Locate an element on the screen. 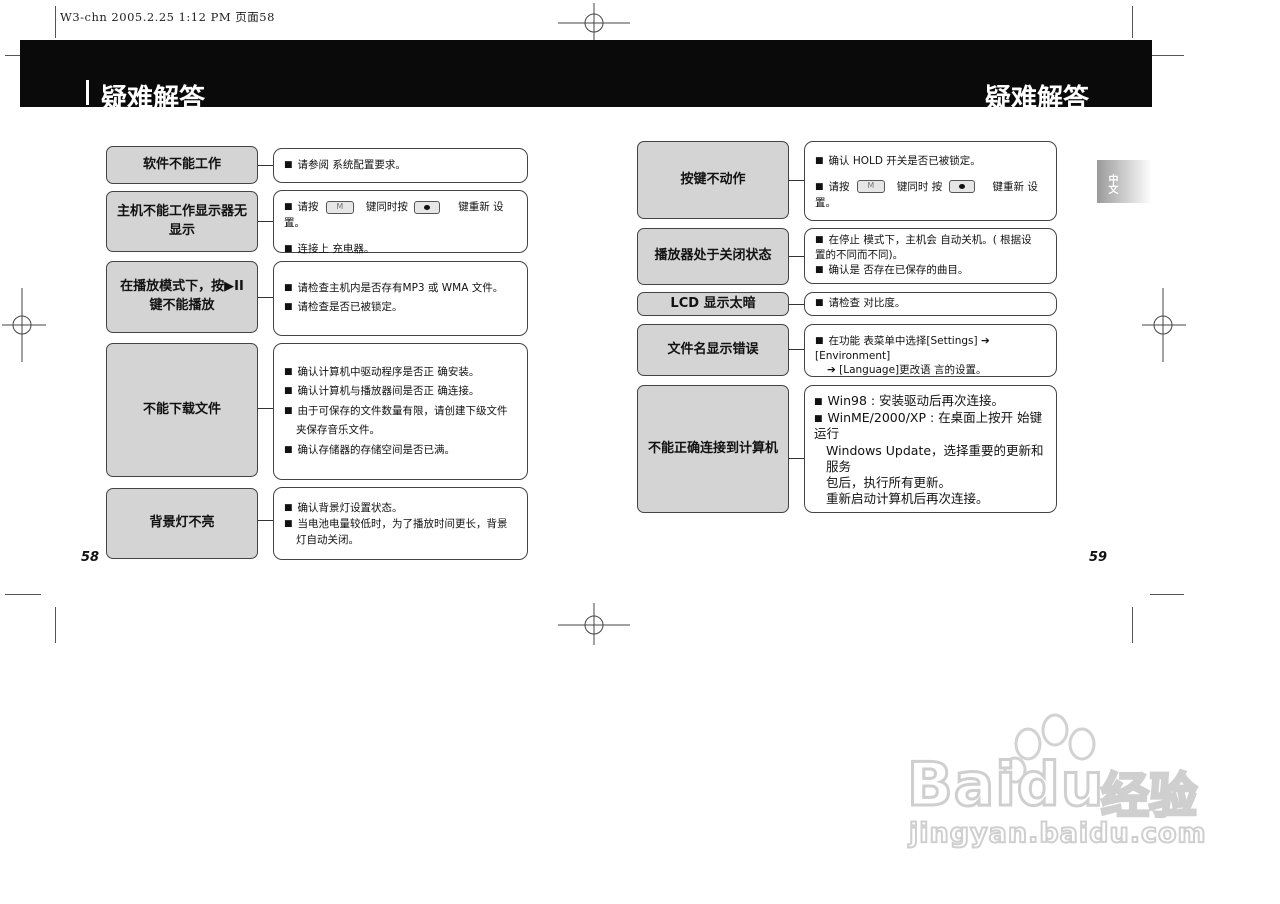 The image size is (1280, 904). page-number-right: 59 is located at coordinates (1098, 557).